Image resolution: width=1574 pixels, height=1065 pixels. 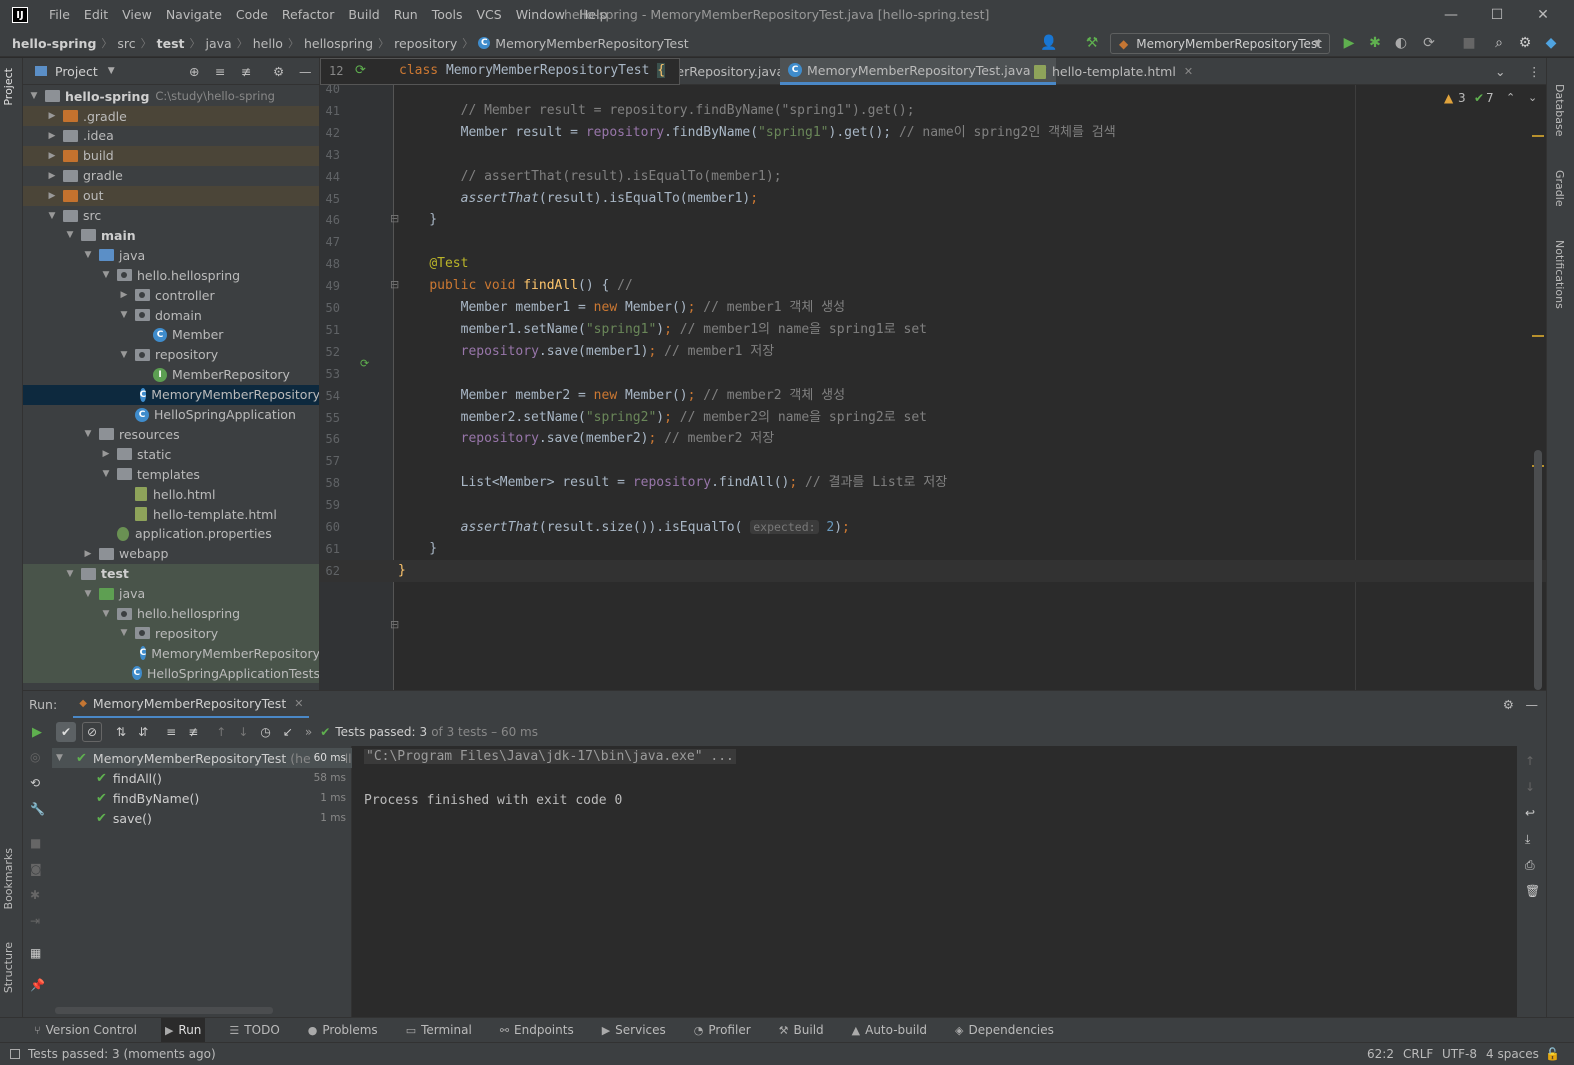 I want to click on test-case-row: ✔ save() 1 ms, so click(x=202, y=818).